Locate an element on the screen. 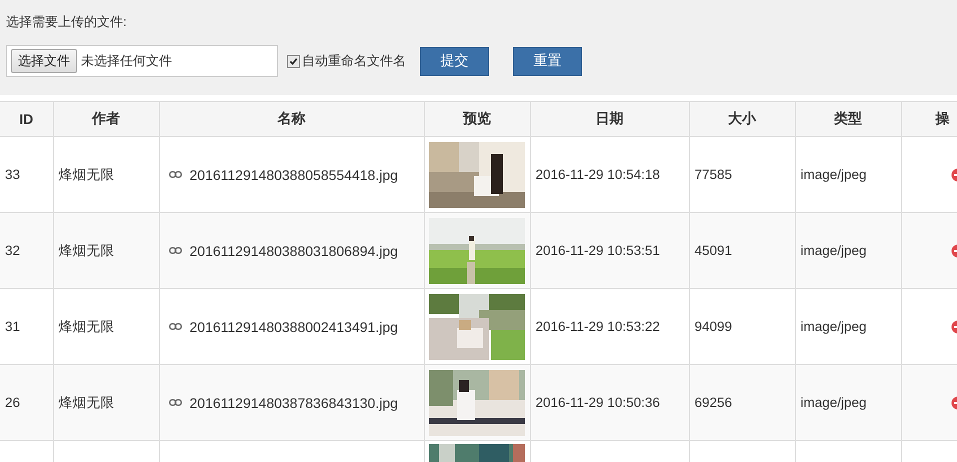 The image size is (957, 462). file-name-link: 201611291480388058554418.jpg is located at coordinates (294, 174).